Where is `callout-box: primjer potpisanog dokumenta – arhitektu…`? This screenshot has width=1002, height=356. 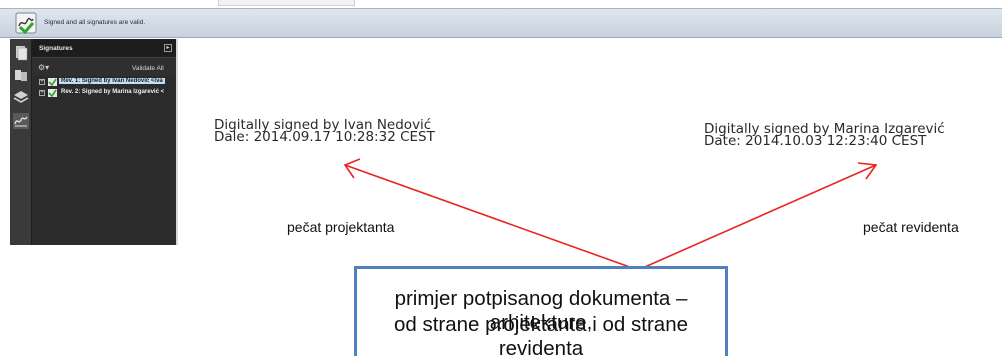
callout-box: primjer potpisanog dokumenta – arhitektu… is located at coordinates (541, 311).